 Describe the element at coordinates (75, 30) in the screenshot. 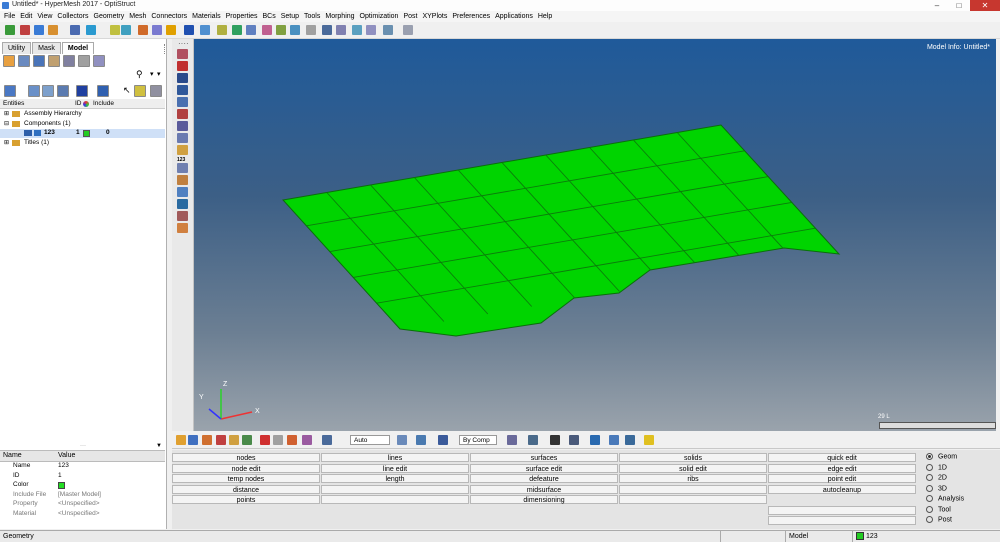

I see `export-icon` at that location.